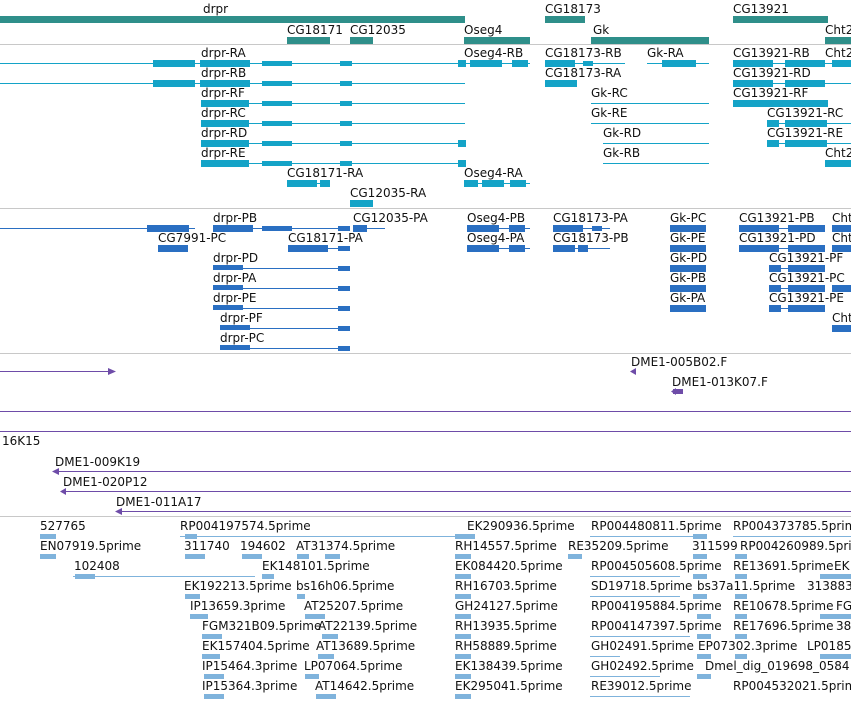 This screenshot has height=701, width=851. Describe the element at coordinates (97, 462) in the screenshot. I see `clone-label: DME1-009K19` at that location.